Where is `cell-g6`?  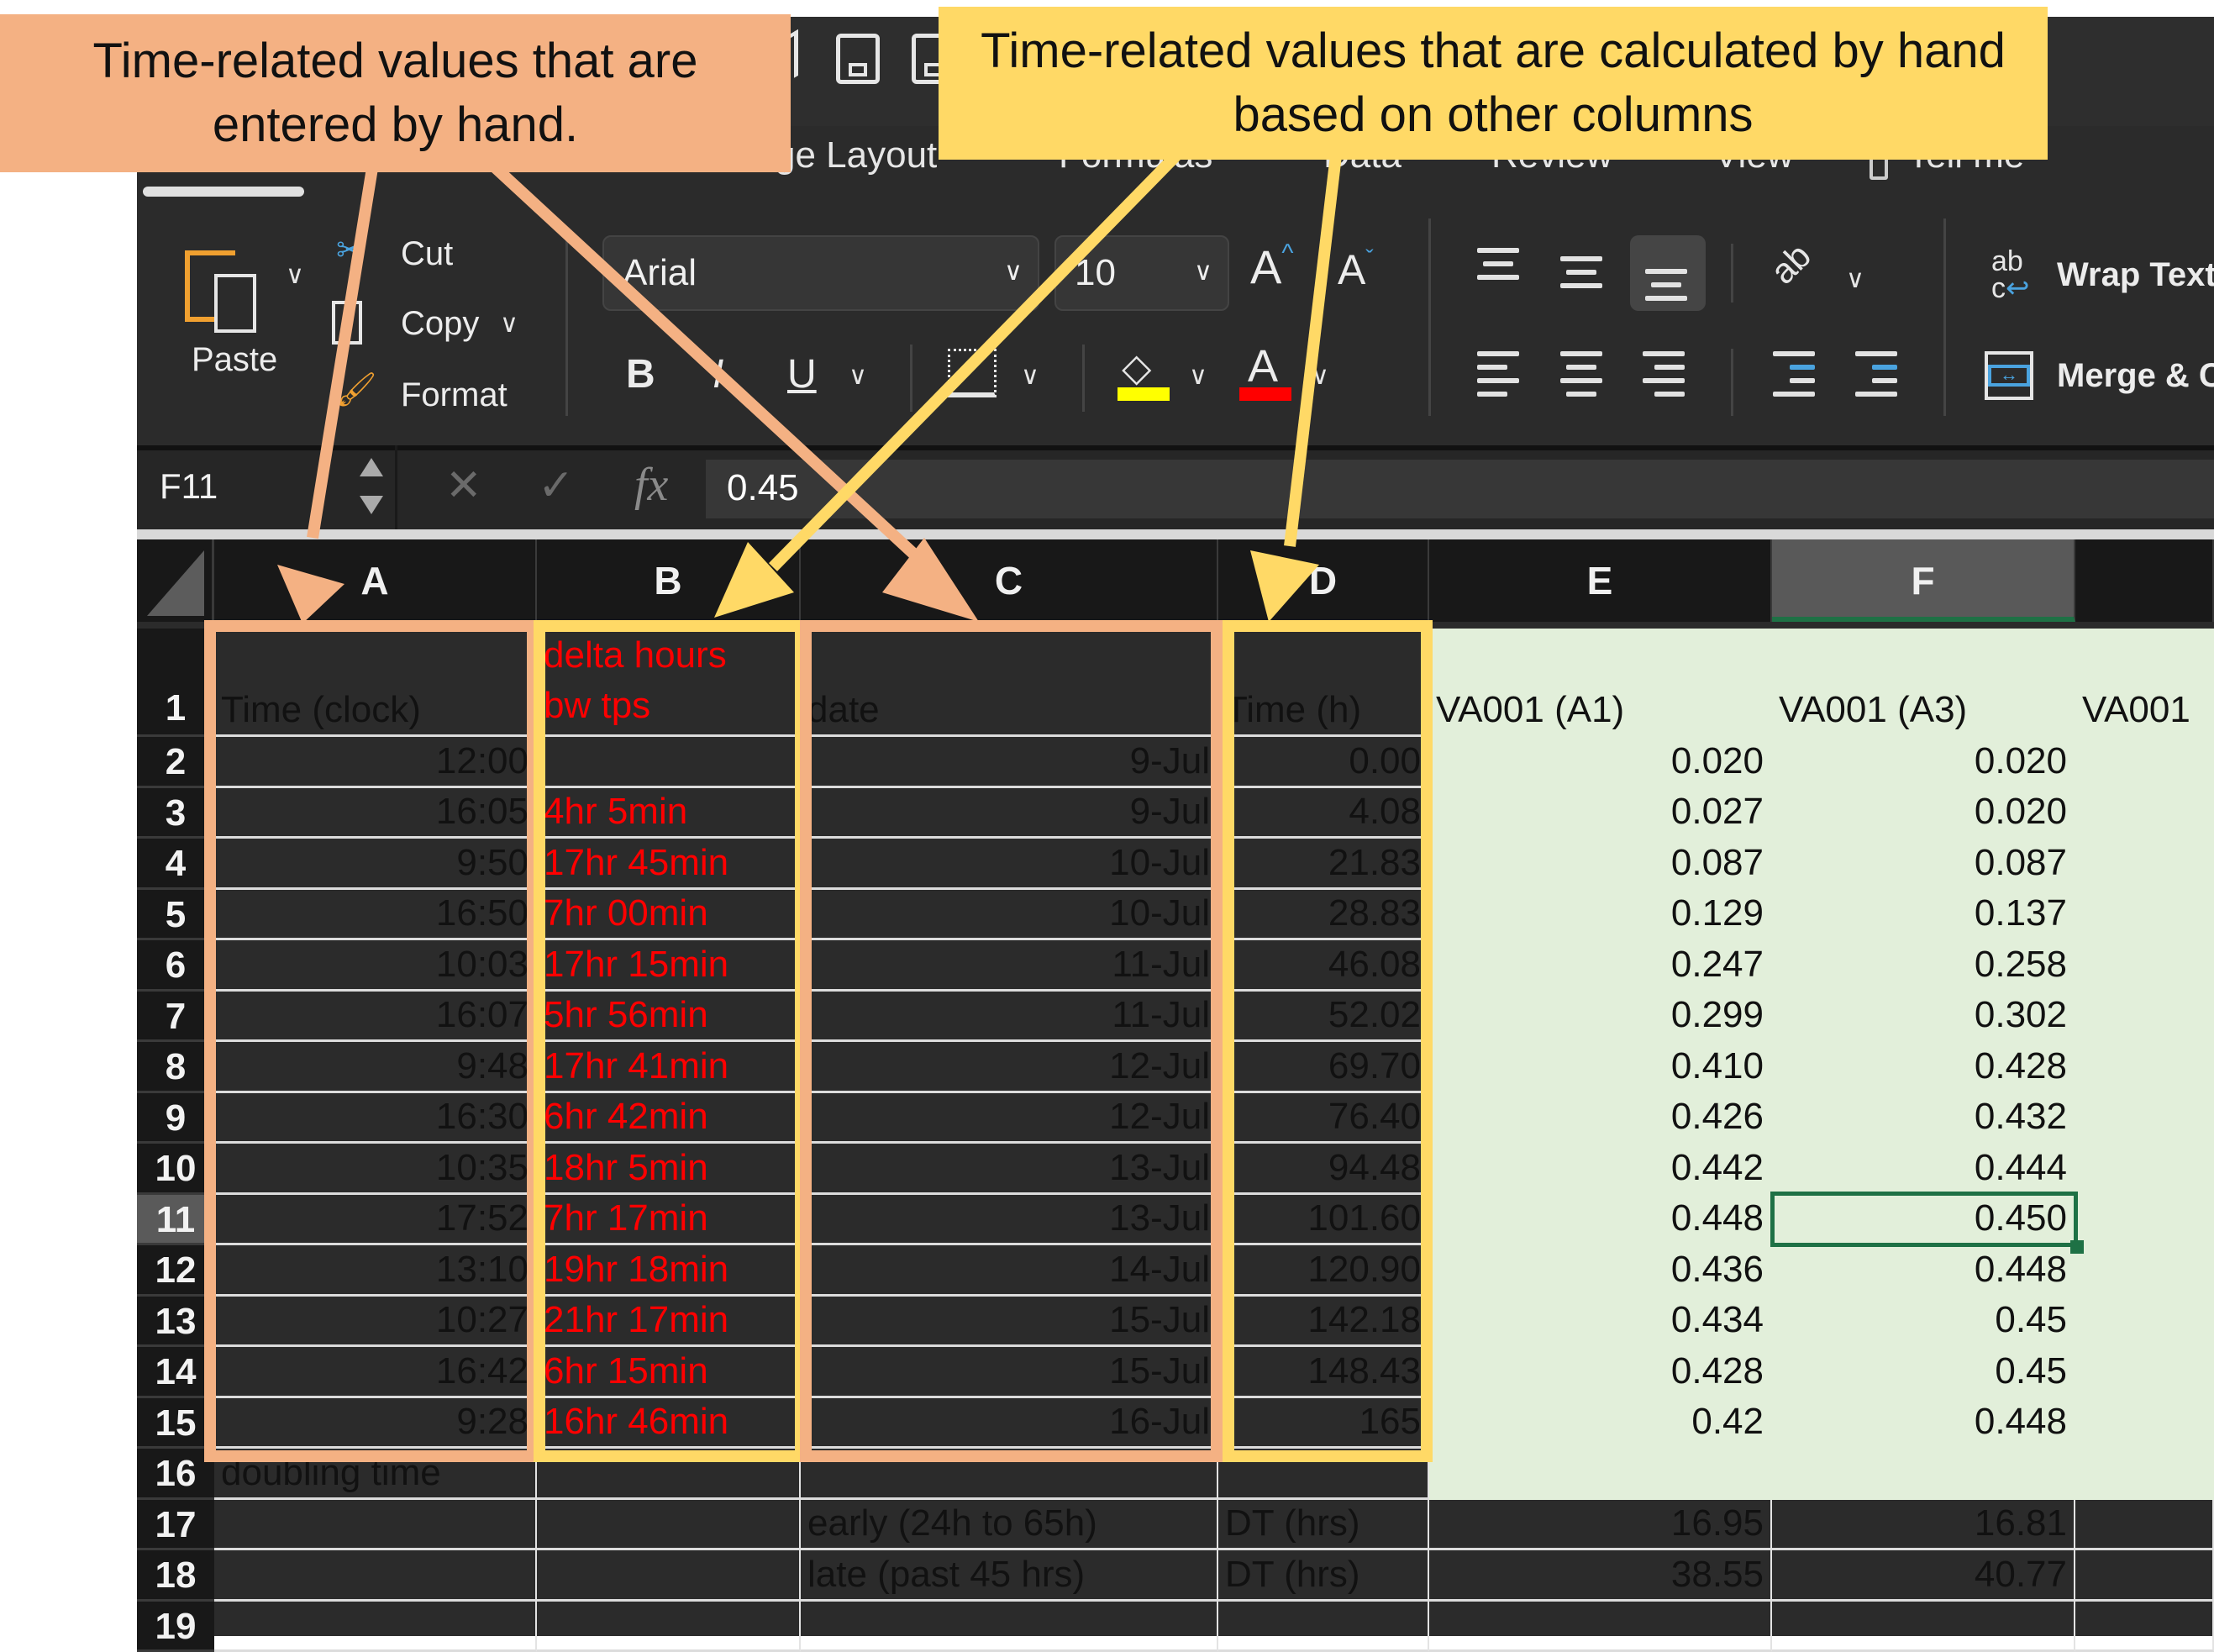
cell-g6 is located at coordinates (2144, 966).